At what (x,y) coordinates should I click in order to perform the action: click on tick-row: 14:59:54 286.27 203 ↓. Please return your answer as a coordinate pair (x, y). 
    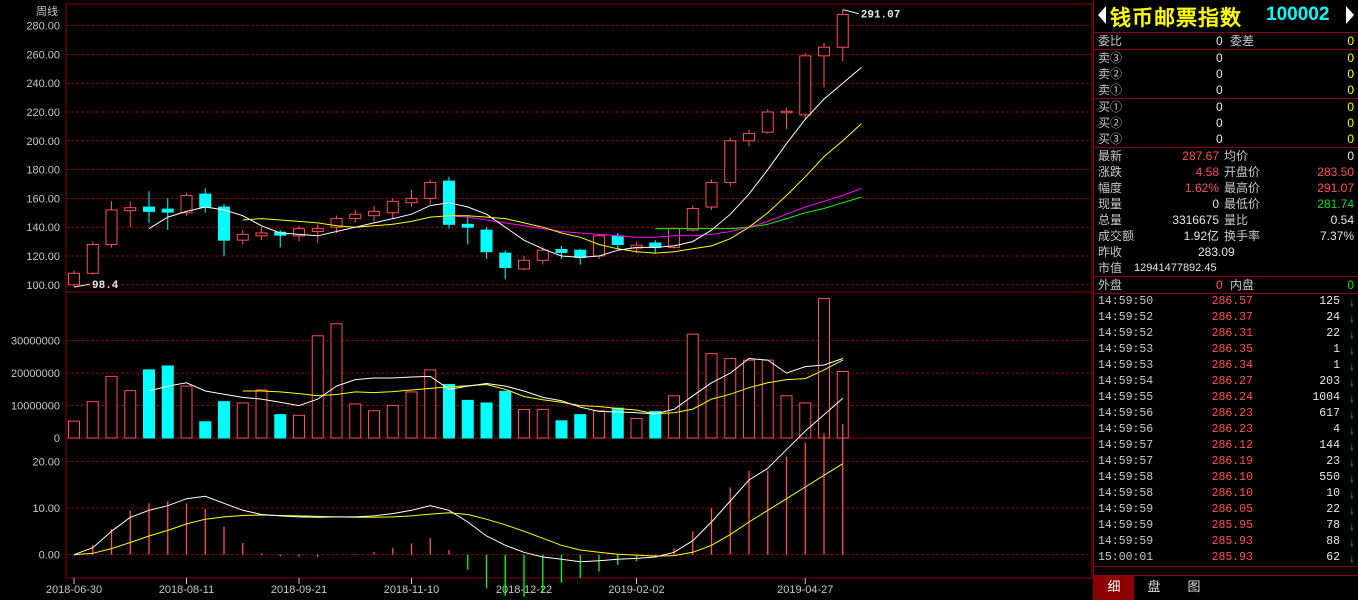
    Looking at the image, I should click on (1226, 382).